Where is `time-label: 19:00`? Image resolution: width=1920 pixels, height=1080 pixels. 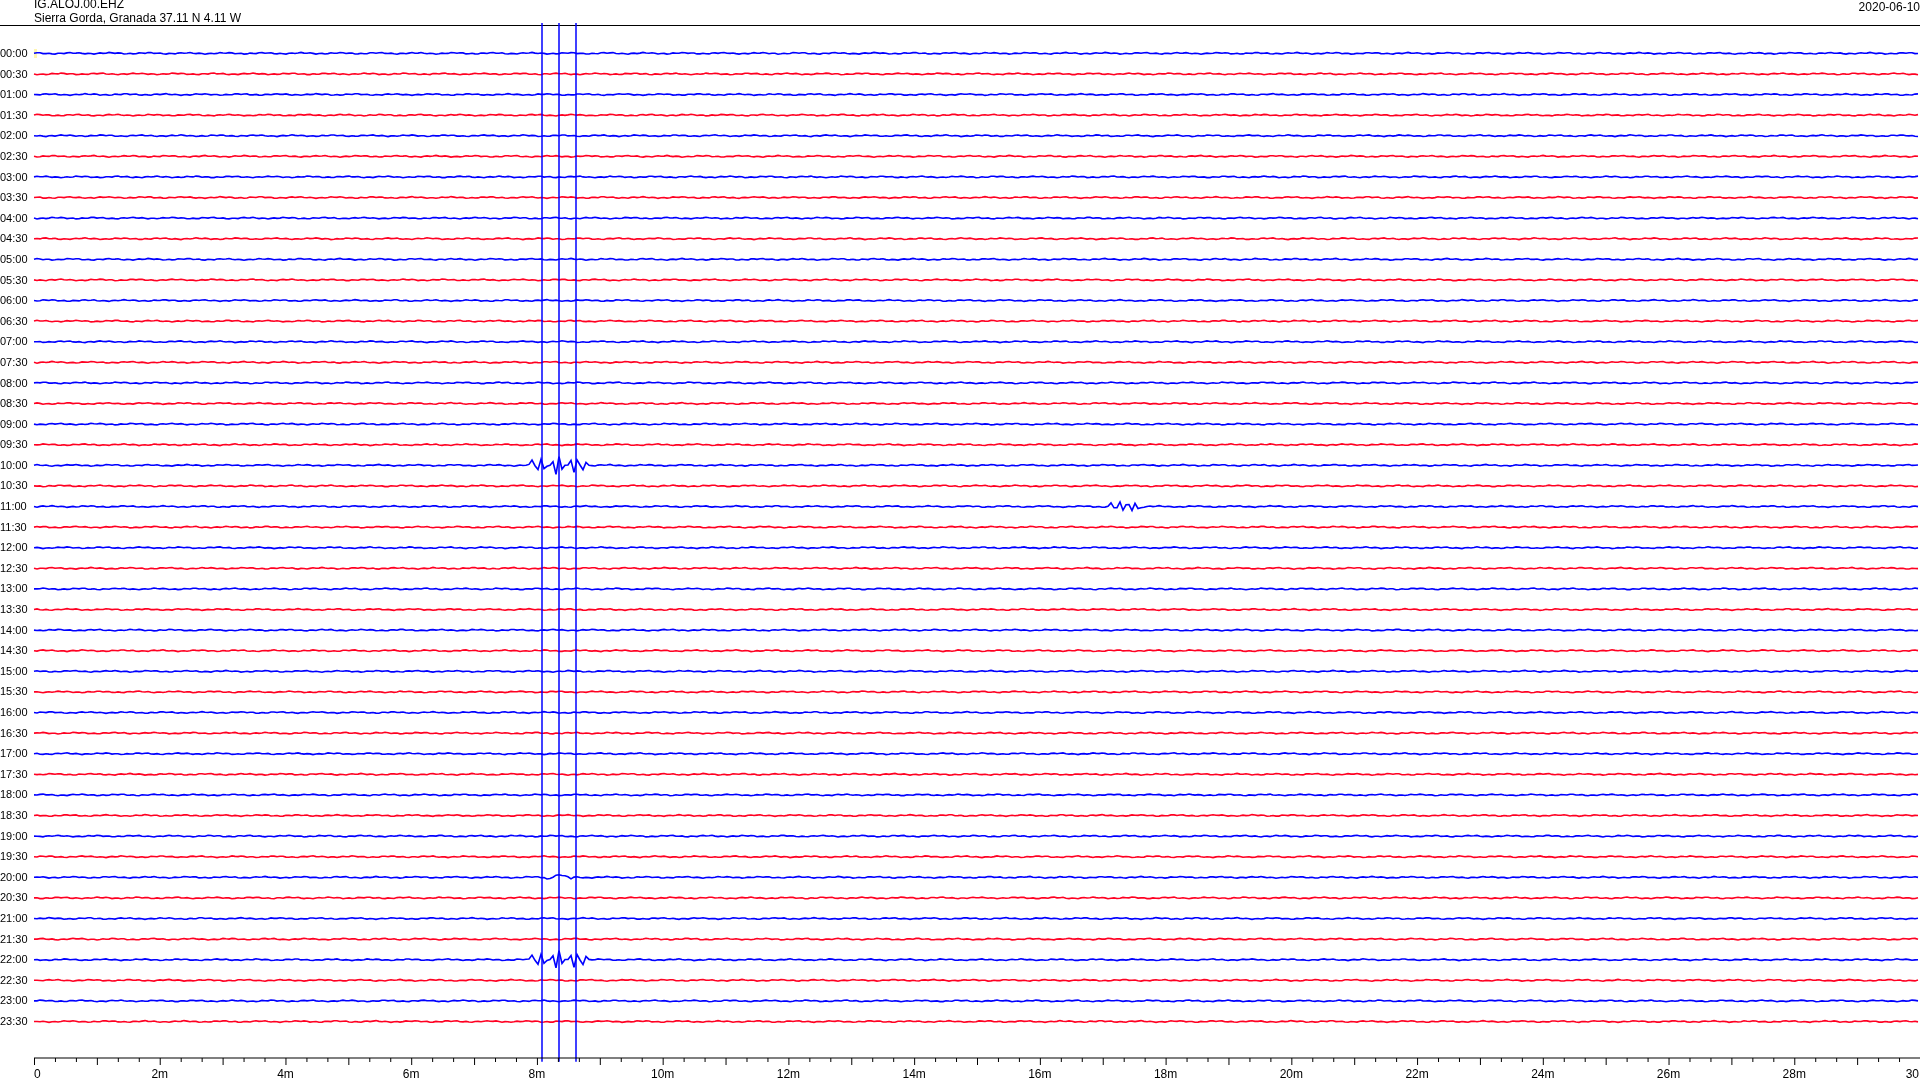
time-label: 19:00 is located at coordinates (14, 836).